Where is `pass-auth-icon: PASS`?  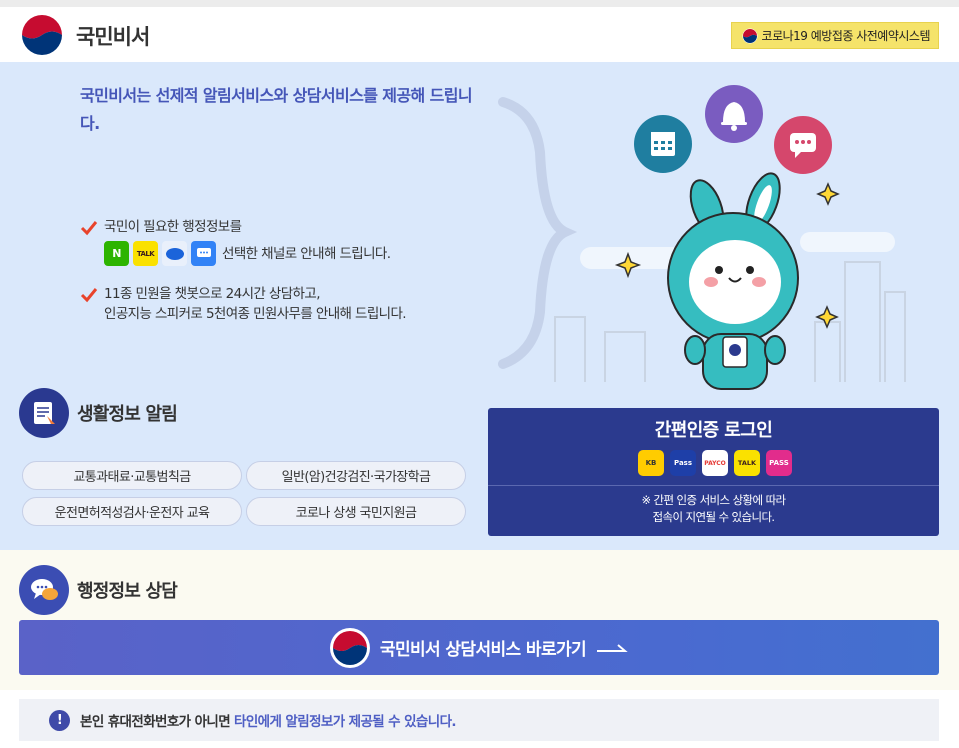
pass-auth-icon: PASS is located at coordinates (779, 463).